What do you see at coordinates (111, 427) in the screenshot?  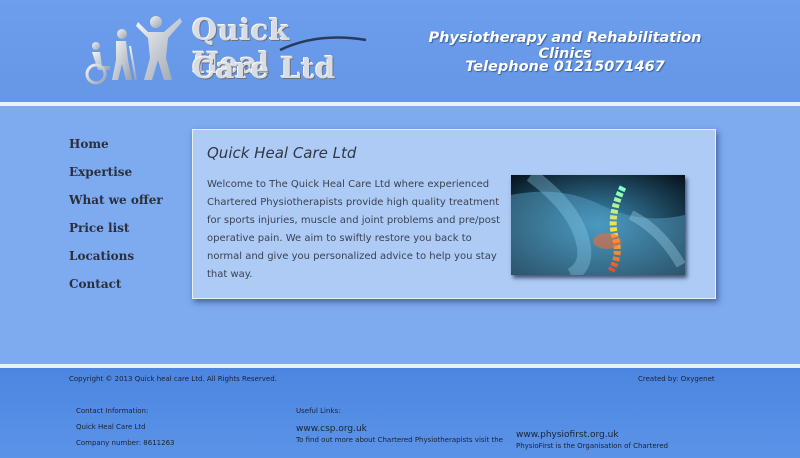 I see `company-name: Quick Heal Care Ltd` at bounding box center [111, 427].